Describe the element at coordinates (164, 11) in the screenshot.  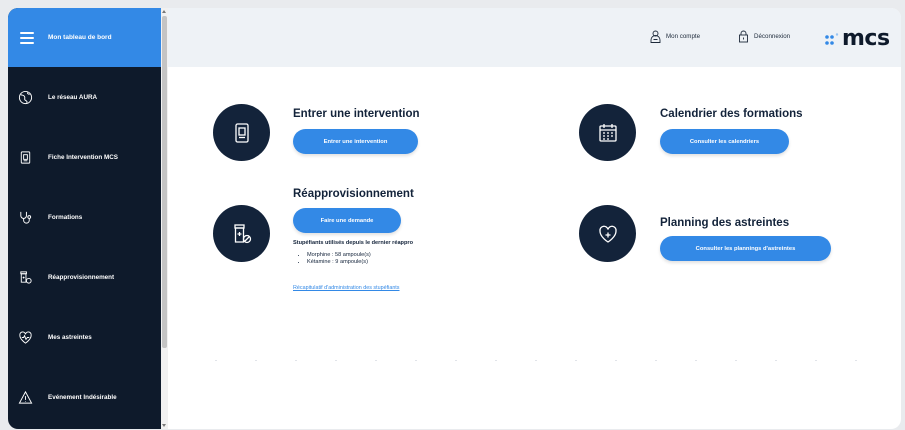
I see `scroll-up-arrow-icon` at that location.